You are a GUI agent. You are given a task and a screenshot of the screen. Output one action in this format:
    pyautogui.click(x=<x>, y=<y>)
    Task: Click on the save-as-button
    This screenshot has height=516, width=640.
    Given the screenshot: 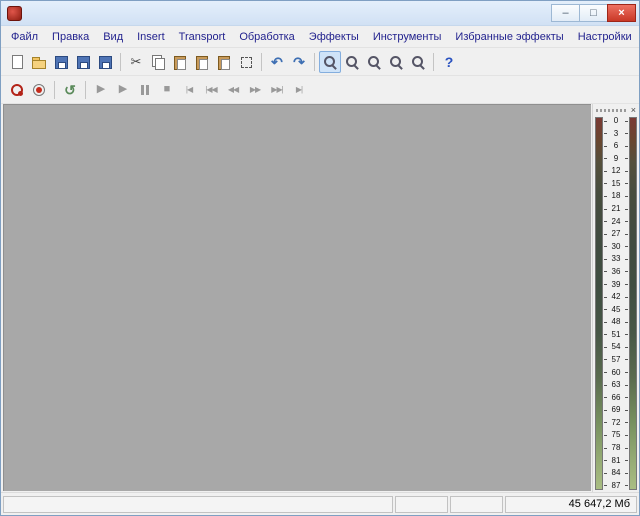 What is the action you would take?
    pyautogui.click(x=83, y=62)
    